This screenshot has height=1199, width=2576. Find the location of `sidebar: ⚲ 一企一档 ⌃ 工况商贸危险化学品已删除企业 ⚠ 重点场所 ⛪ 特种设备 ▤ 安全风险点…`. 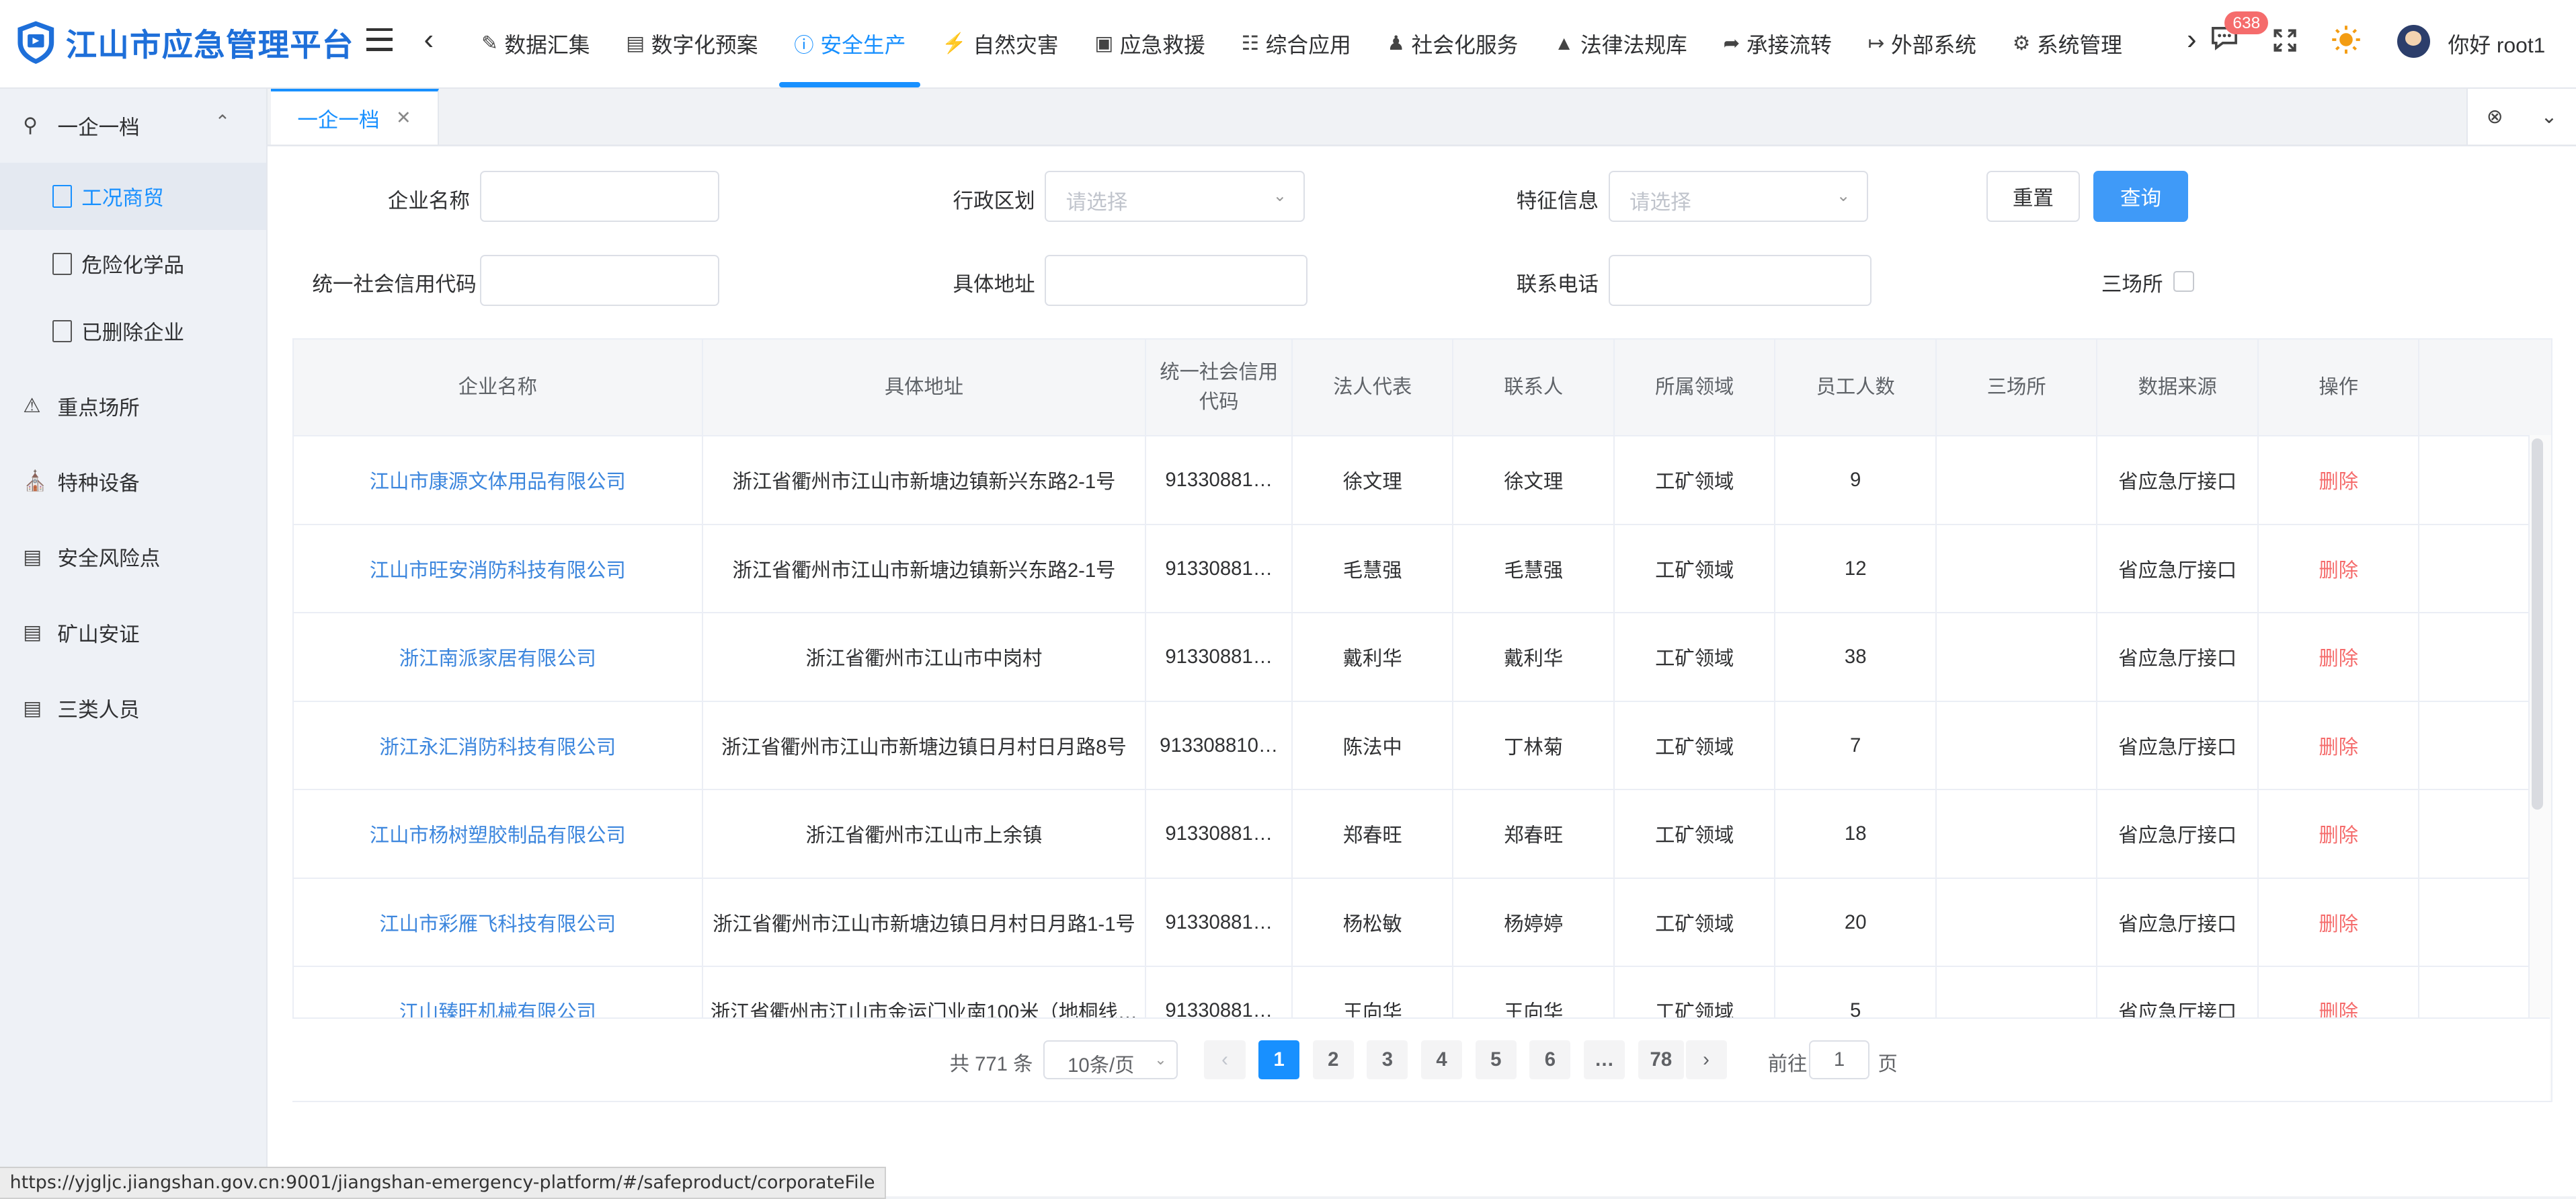

sidebar: ⚲ 一企一档 ⌃ 工况商贸危险化学品已删除企业 ⚠ 重点场所 ⛪ 特种设备 ▤ 安全风险点… is located at coordinates (134, 642).